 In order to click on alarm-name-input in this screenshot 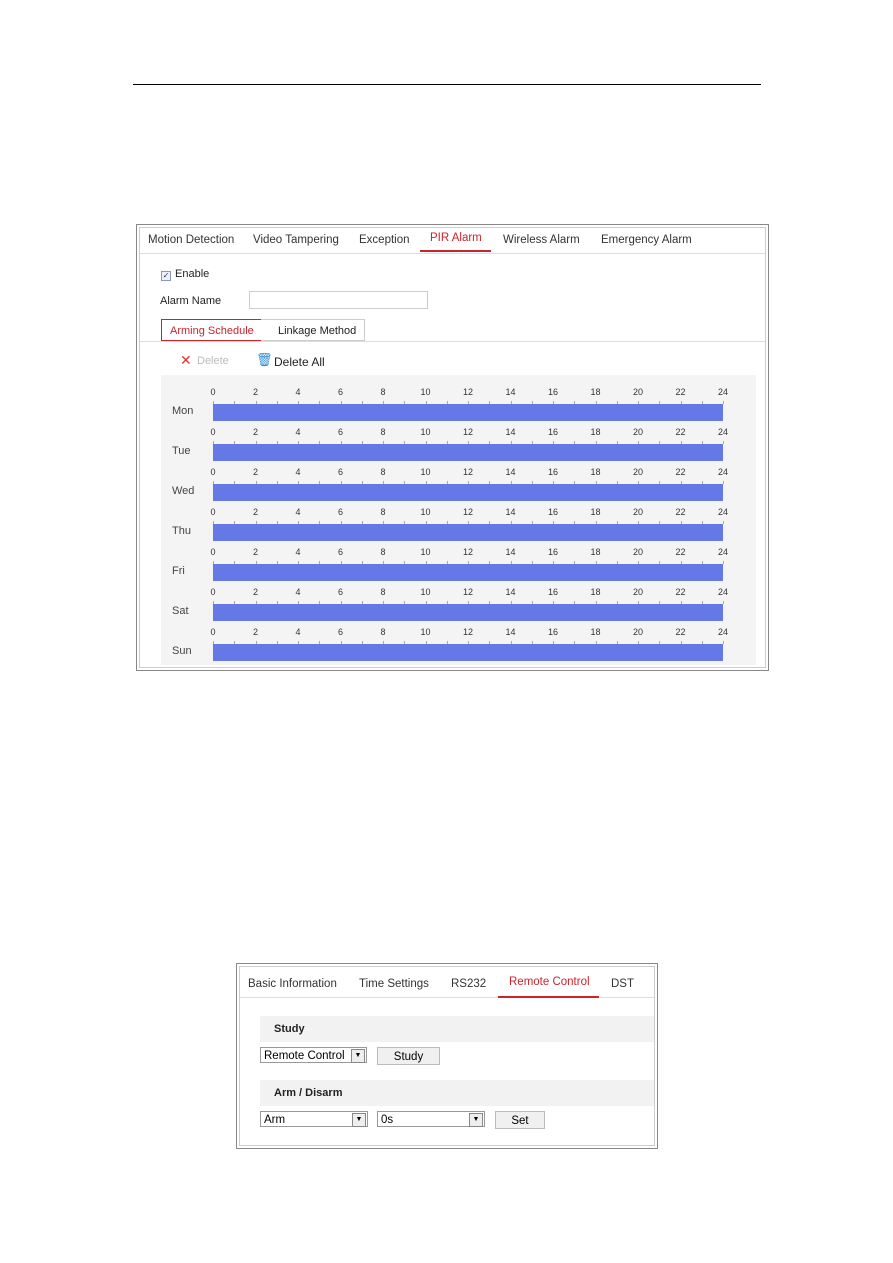, I will do `click(338, 300)`.